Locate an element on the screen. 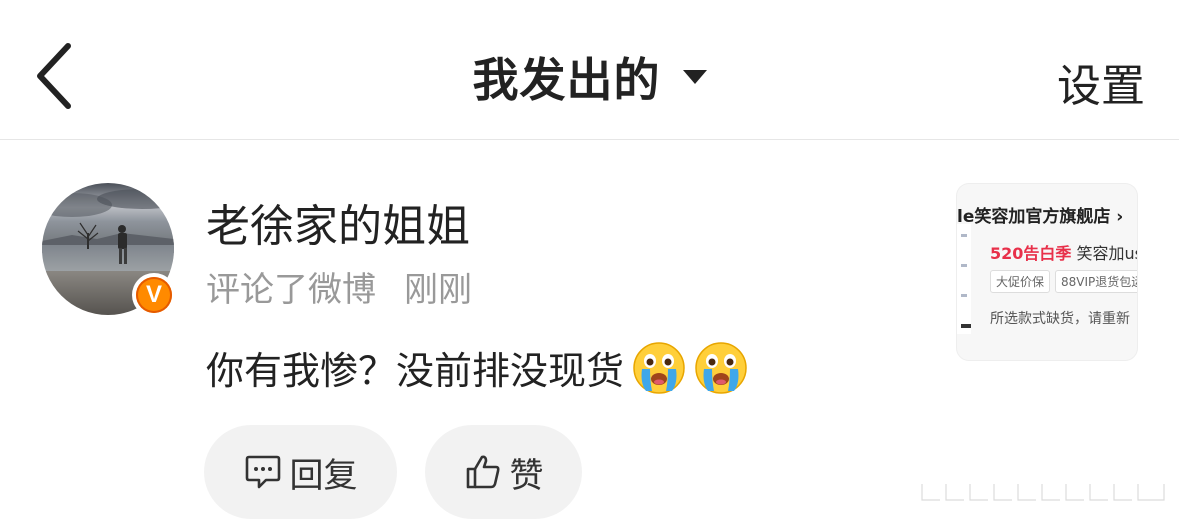  comment-text: 你有我惨？没前排没现货 is located at coordinates (415, 371).